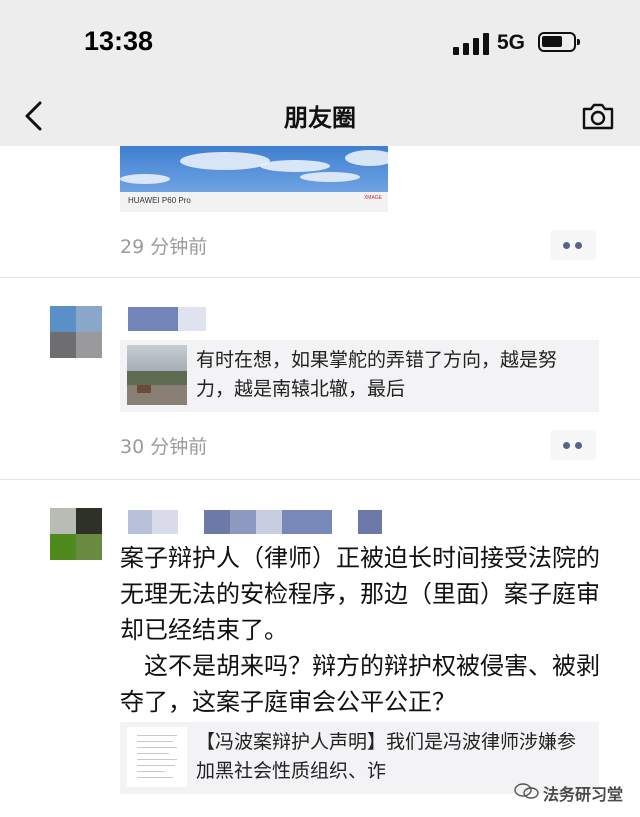 The width and height of the screenshot is (640, 817). I want to click on nav-bar: 朋友圈, so click(320, 117).